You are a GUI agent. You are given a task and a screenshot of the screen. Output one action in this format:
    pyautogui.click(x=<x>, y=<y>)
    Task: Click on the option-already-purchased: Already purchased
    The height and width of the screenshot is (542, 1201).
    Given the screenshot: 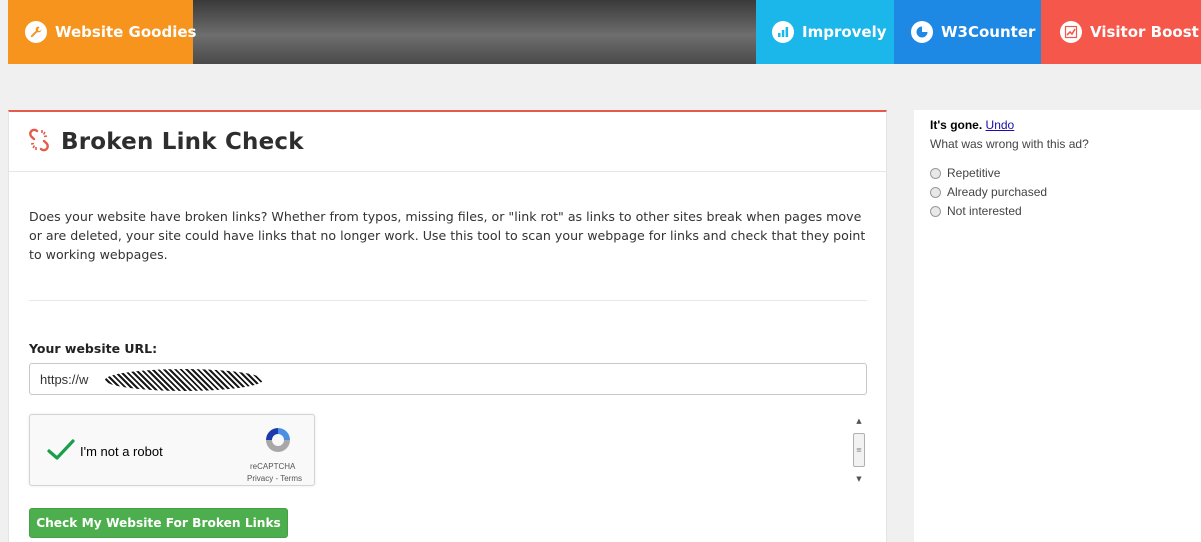 What is the action you would take?
    pyautogui.click(x=988, y=192)
    